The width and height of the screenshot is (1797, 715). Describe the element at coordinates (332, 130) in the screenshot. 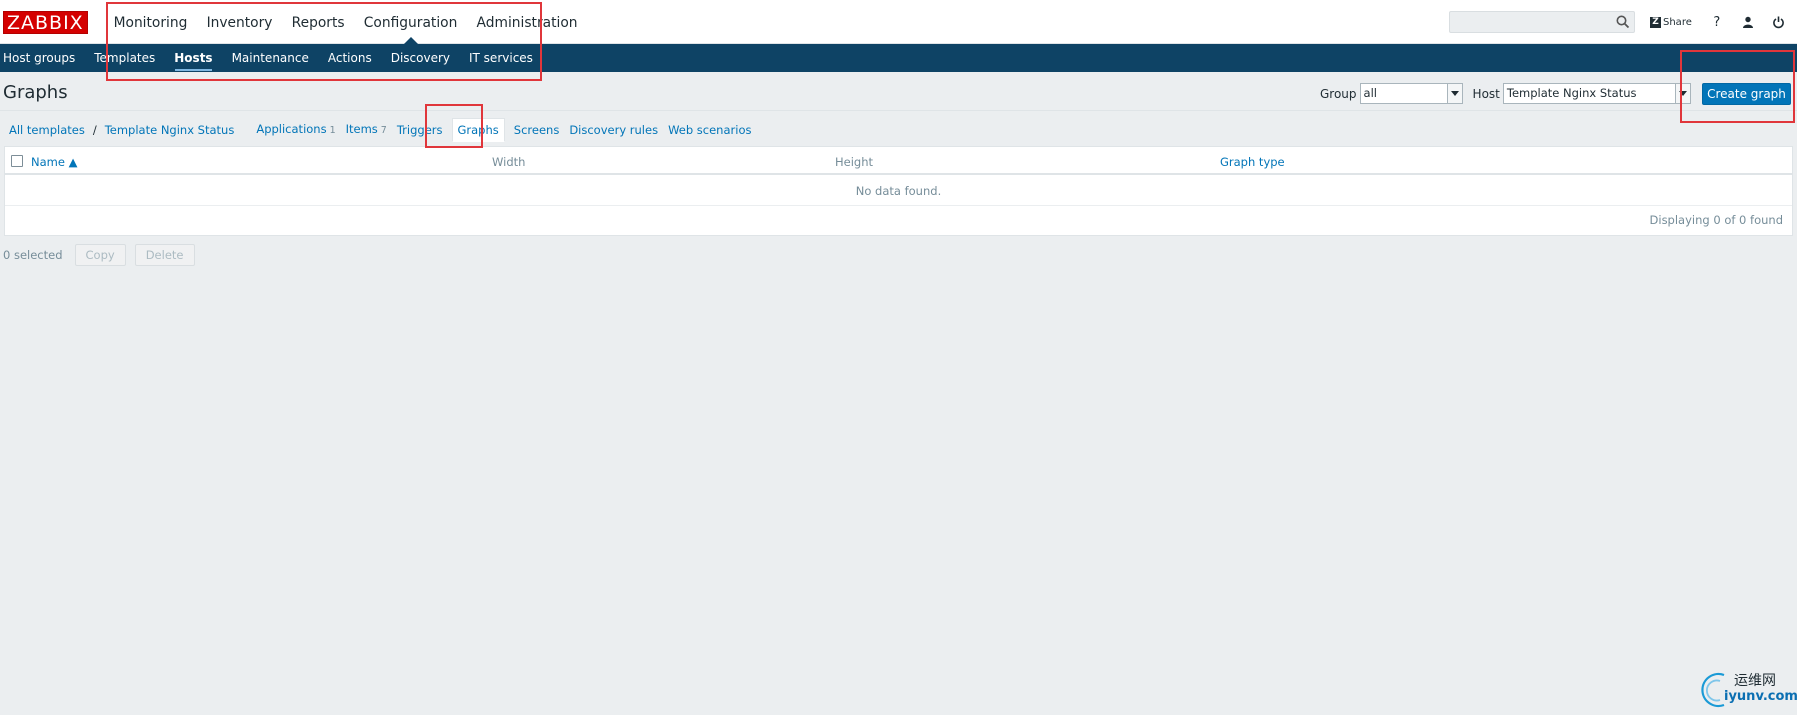

I see `applications-count: 1` at that location.